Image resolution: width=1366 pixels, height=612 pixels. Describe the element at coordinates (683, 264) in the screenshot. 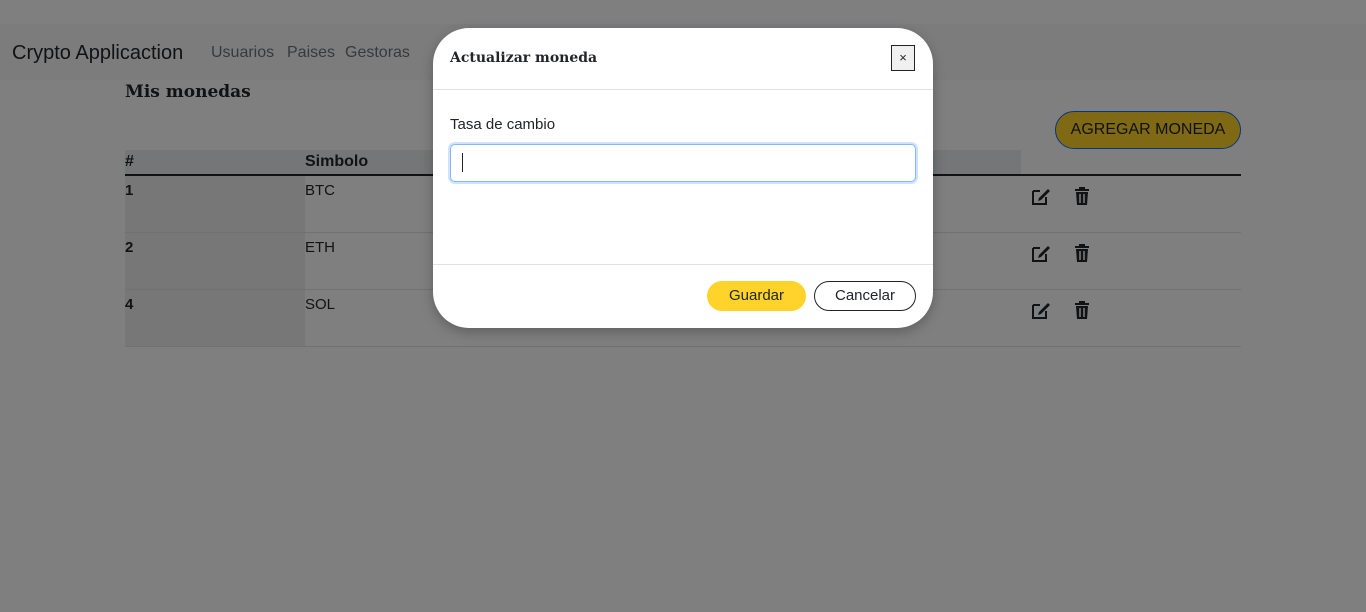

I see `modal-footer-divider` at that location.